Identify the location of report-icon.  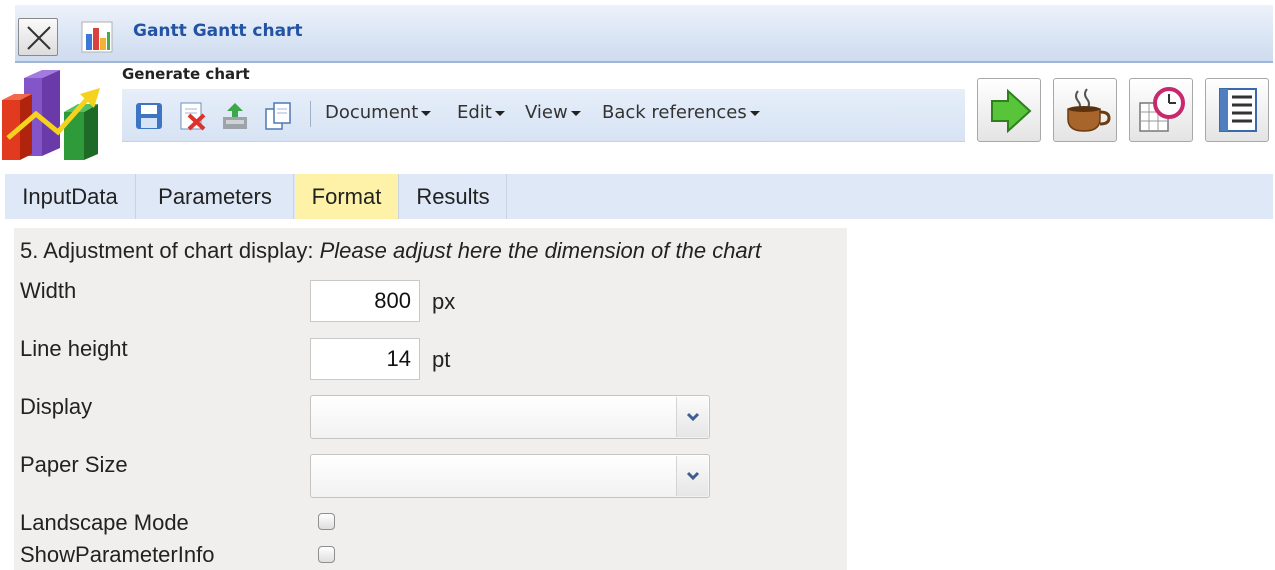
(1238, 110).